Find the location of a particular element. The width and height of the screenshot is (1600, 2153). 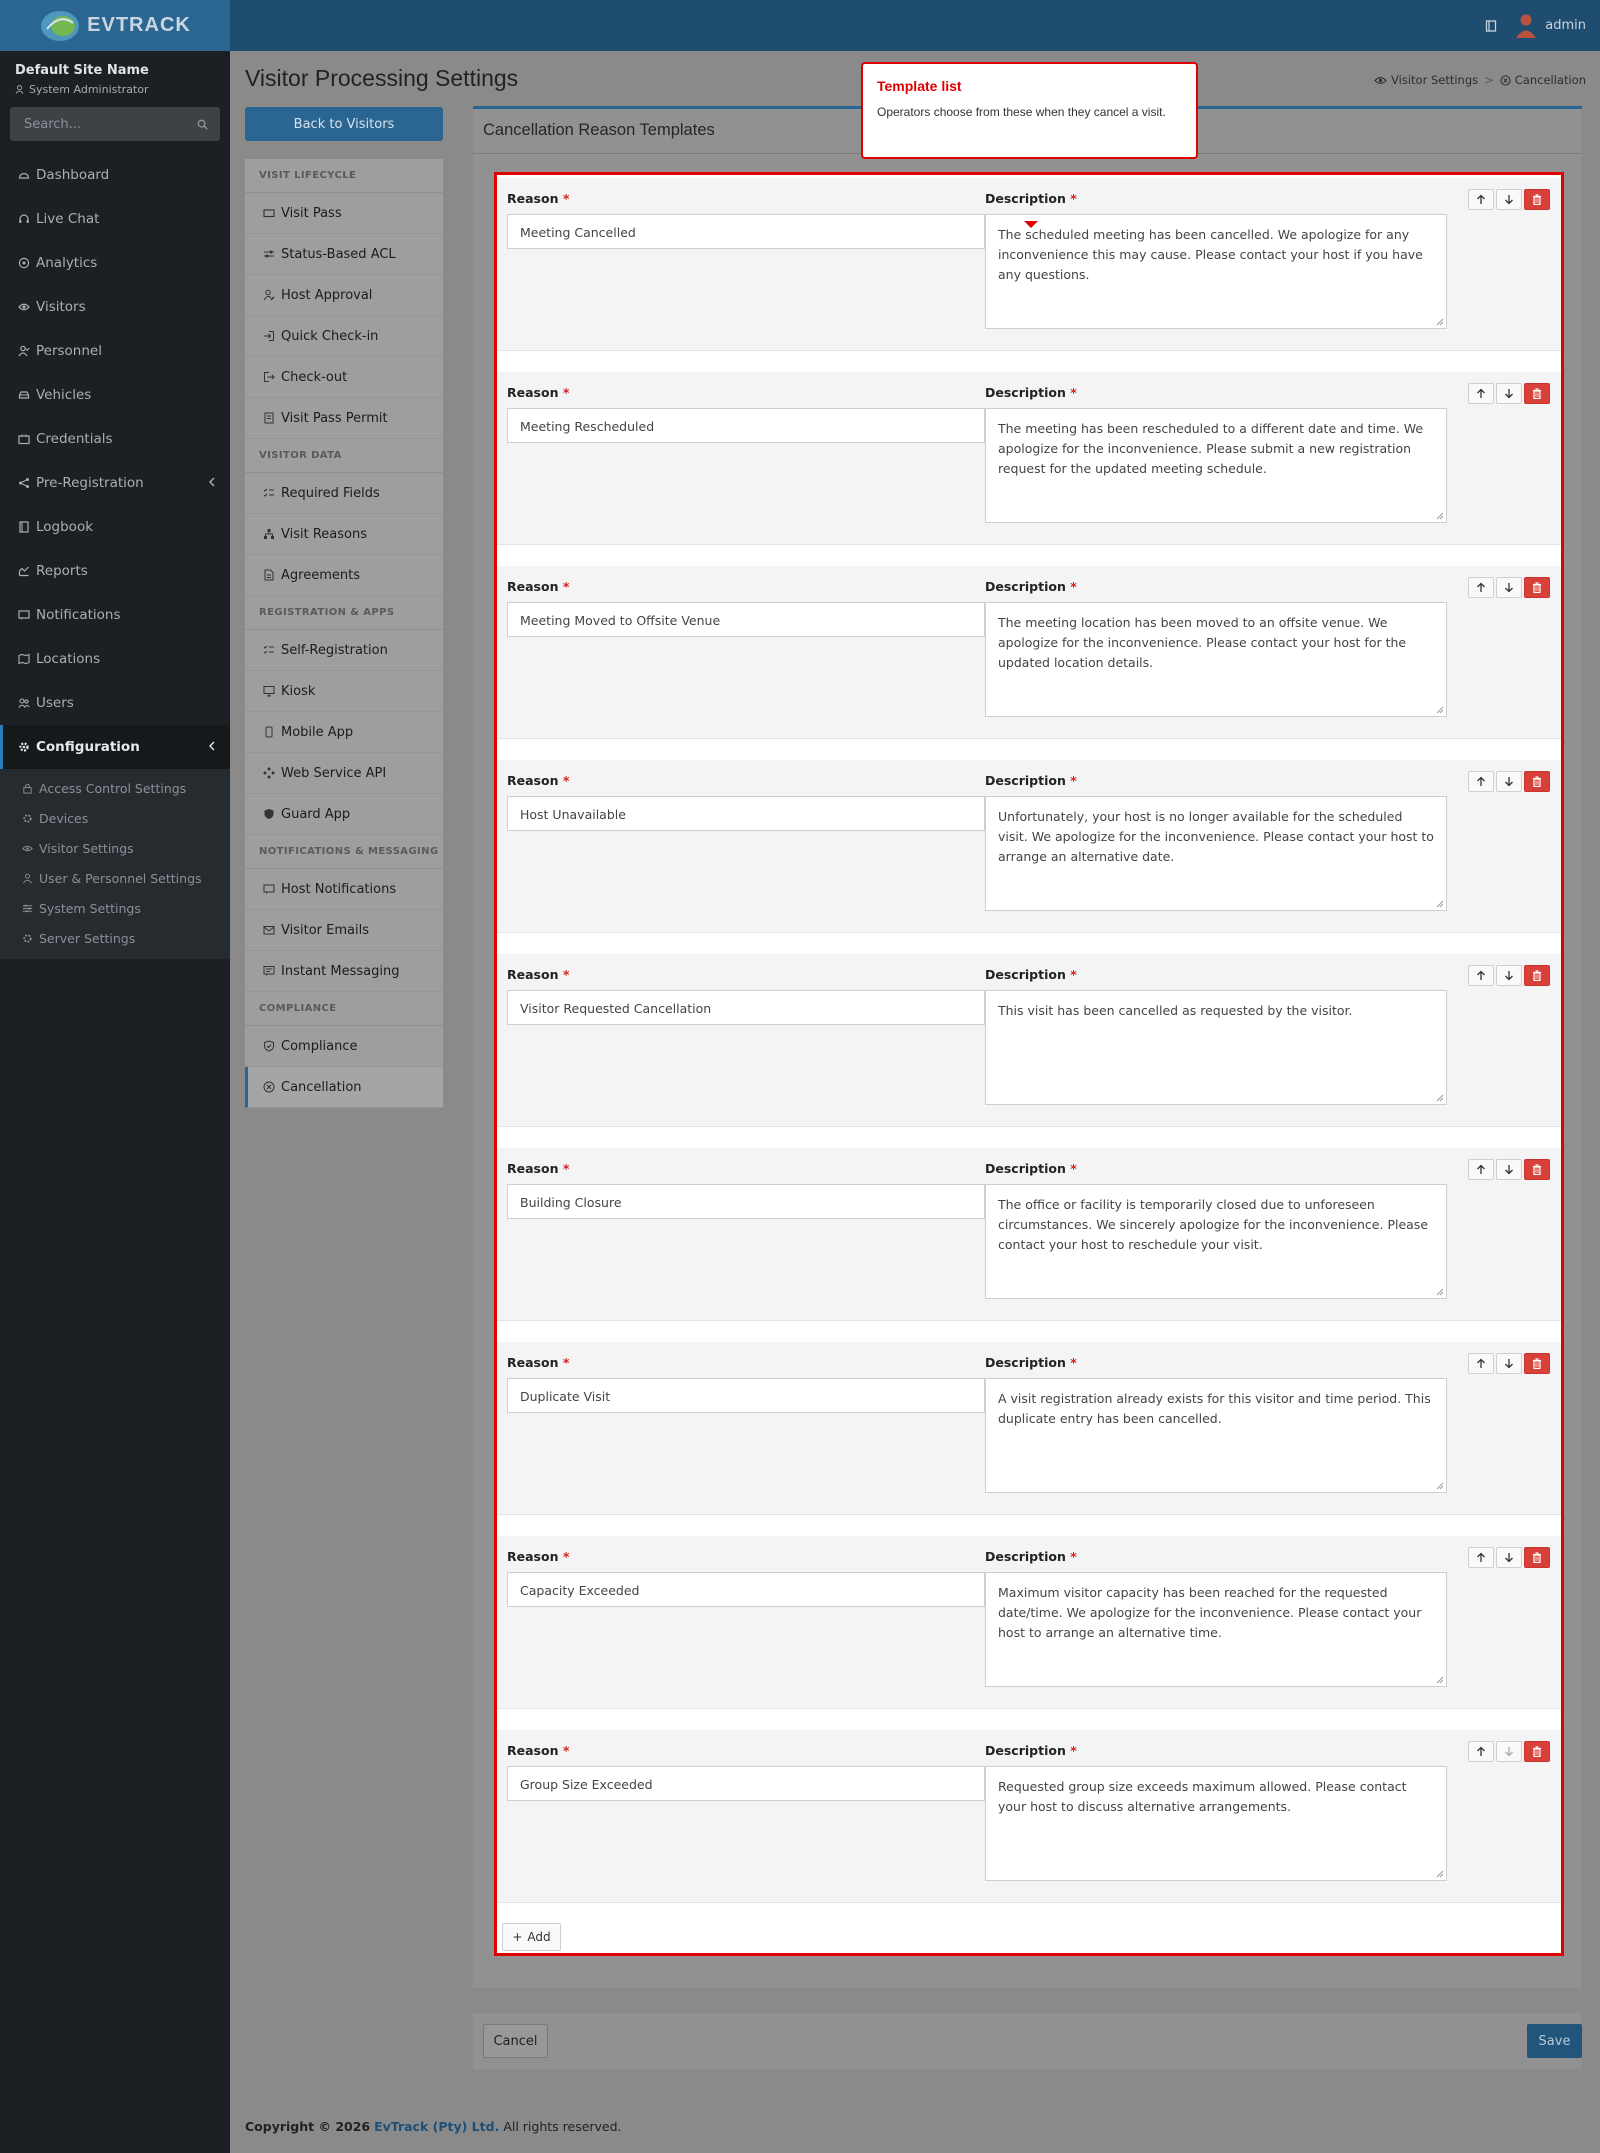

book-icon is located at coordinates (1491, 25).